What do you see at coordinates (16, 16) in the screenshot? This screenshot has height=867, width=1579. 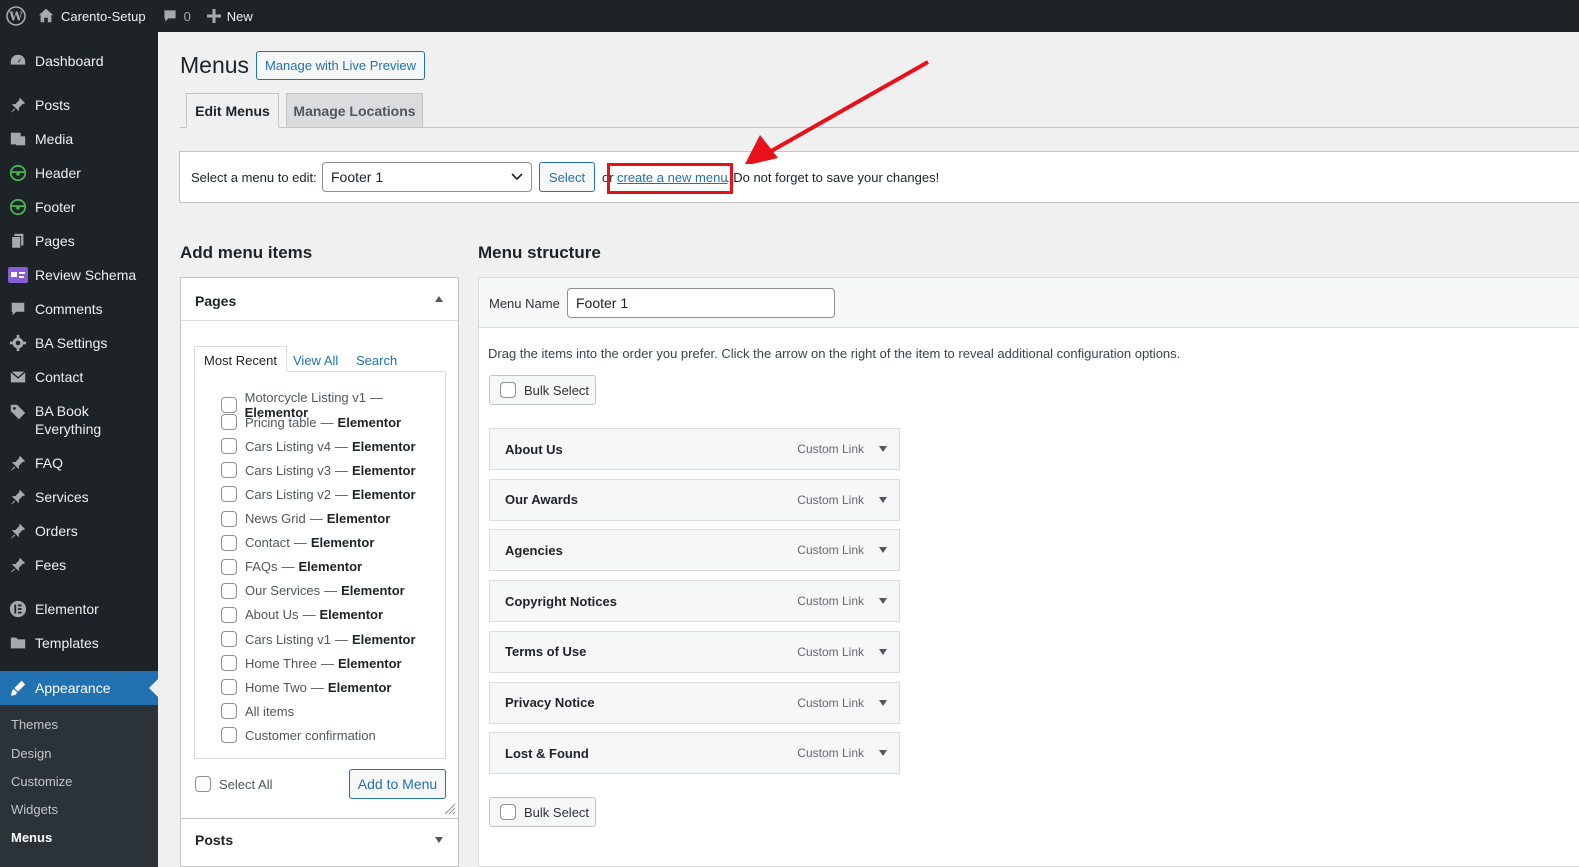 I see `wordpress-logo-icon: W` at bounding box center [16, 16].